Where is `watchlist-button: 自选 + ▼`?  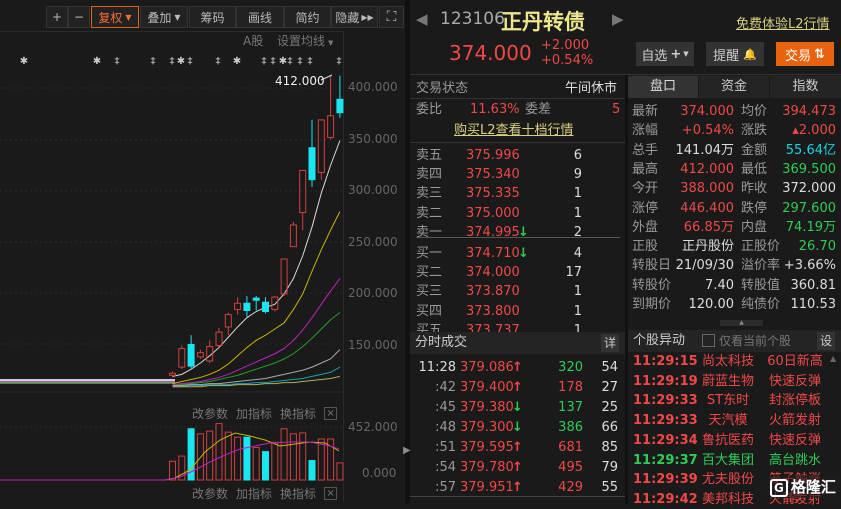
watchlist-button: 自选 + ▼ is located at coordinates (665, 54).